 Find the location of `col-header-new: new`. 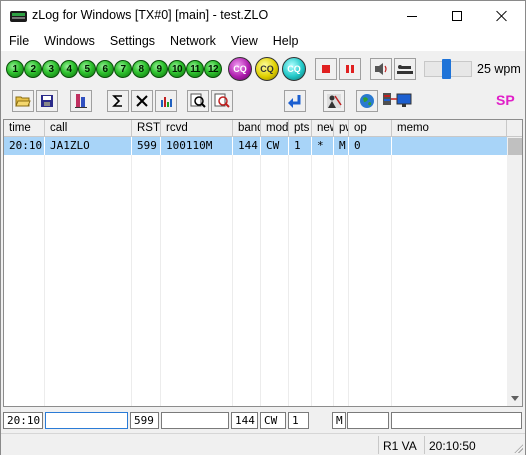

col-header-new: new is located at coordinates (323, 128).